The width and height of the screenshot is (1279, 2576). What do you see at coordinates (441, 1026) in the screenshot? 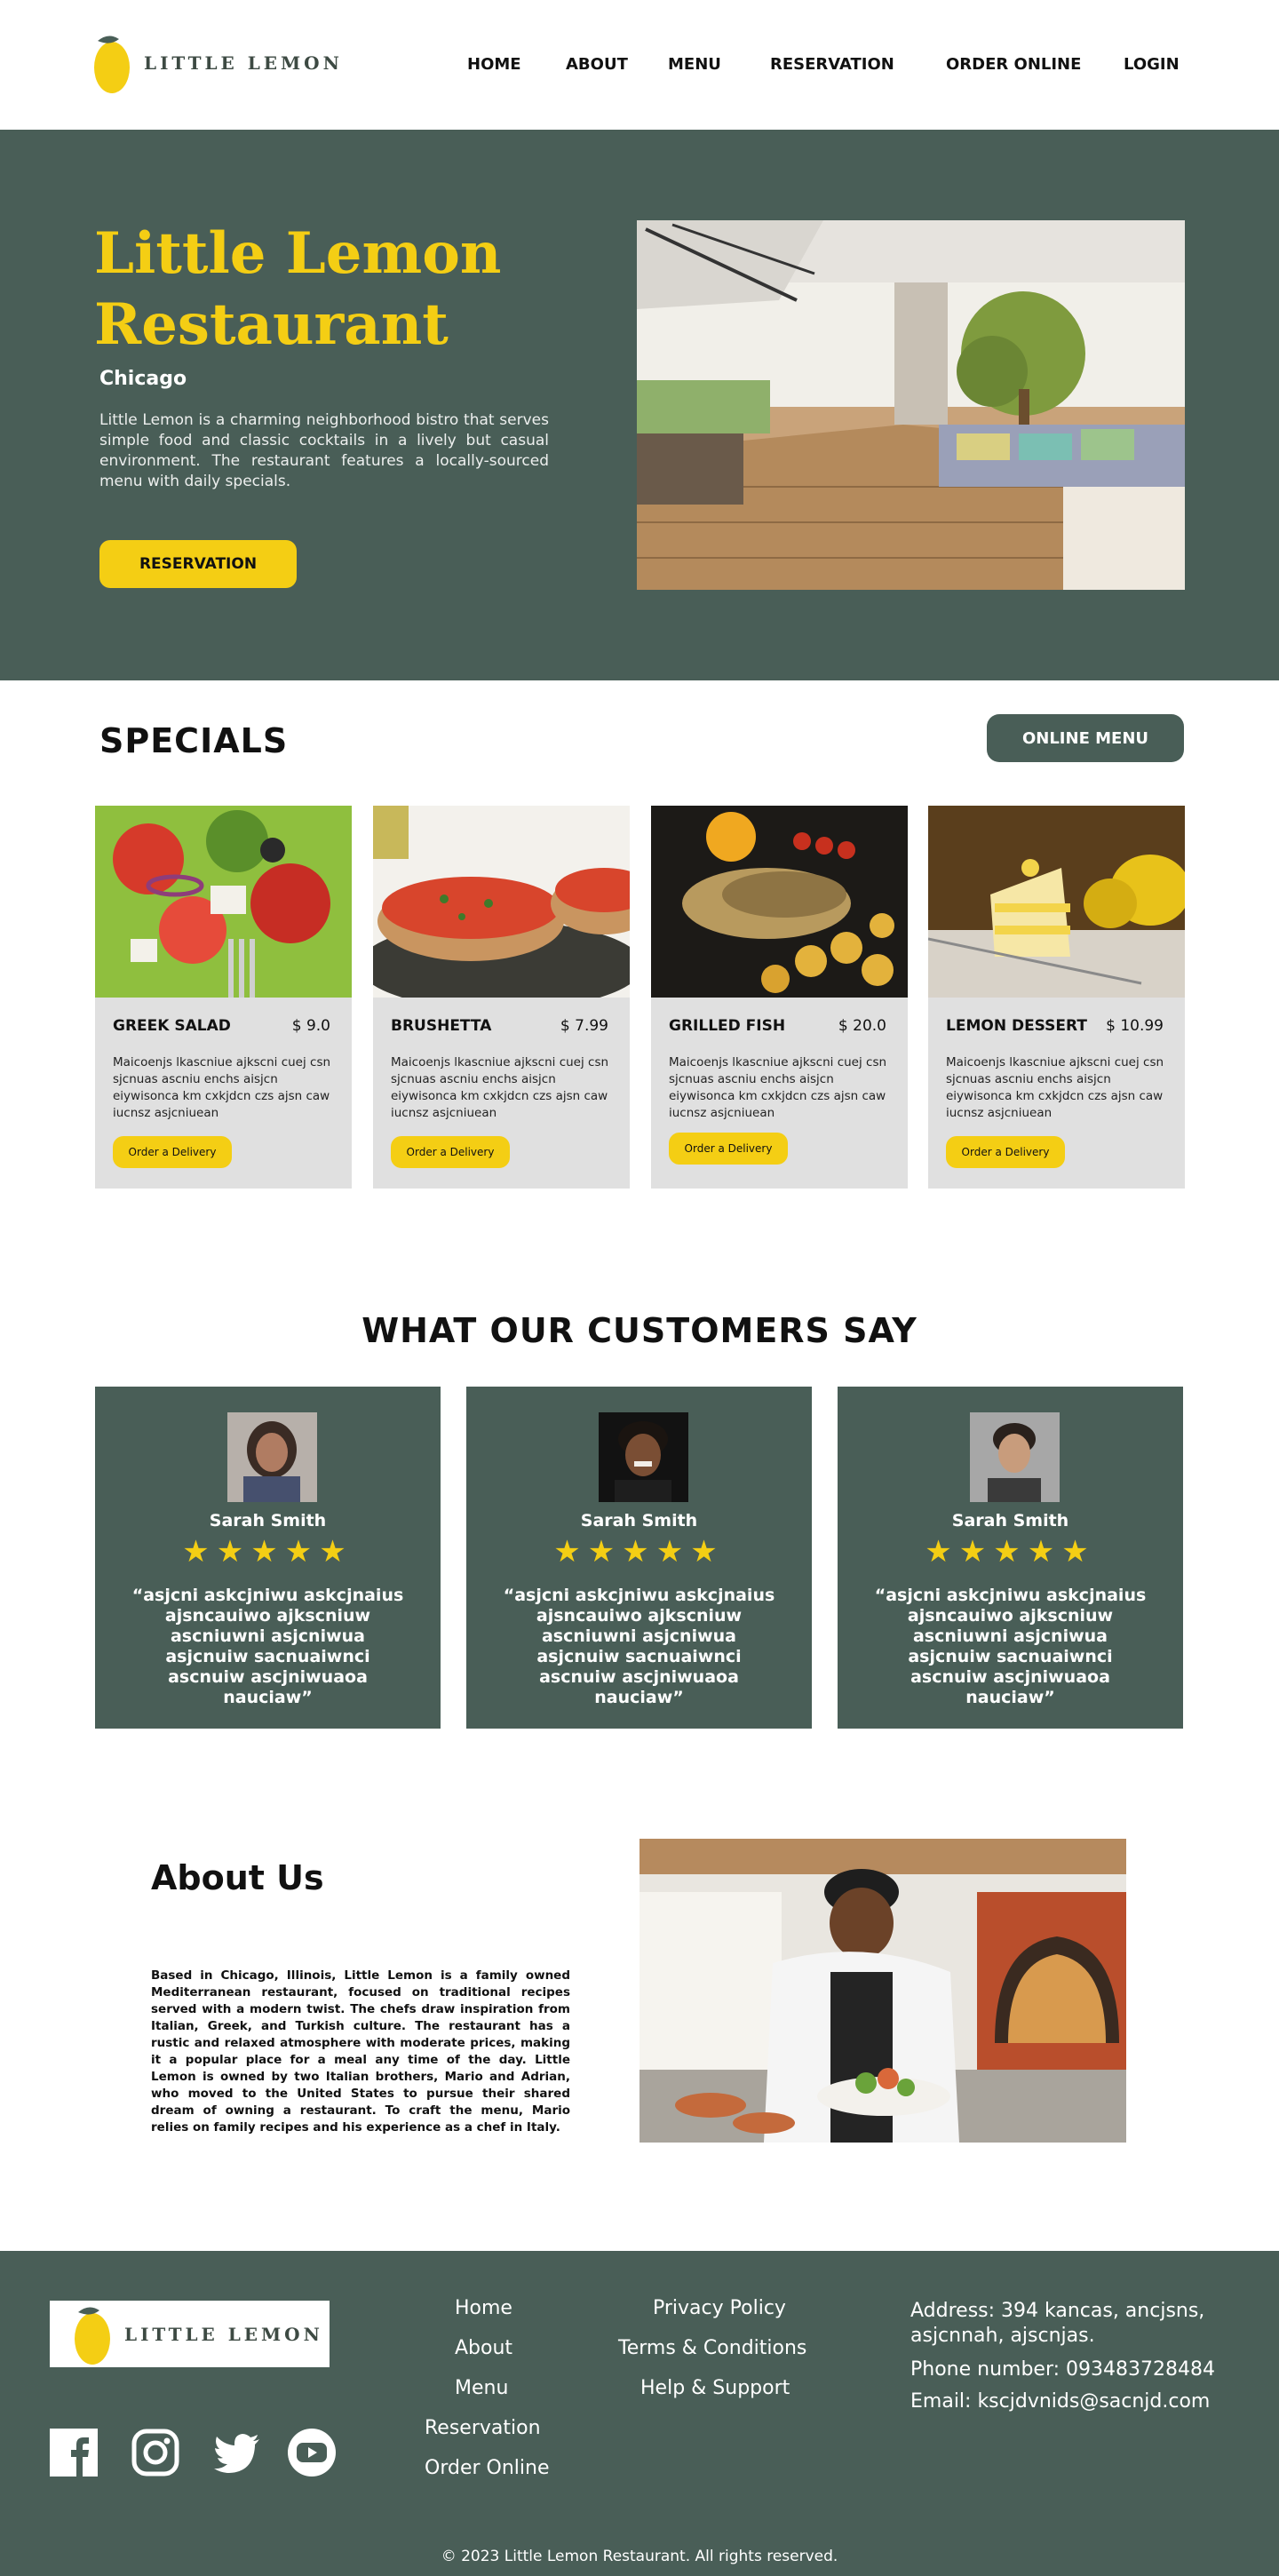
I see `special-name: BRUSHETTA` at bounding box center [441, 1026].